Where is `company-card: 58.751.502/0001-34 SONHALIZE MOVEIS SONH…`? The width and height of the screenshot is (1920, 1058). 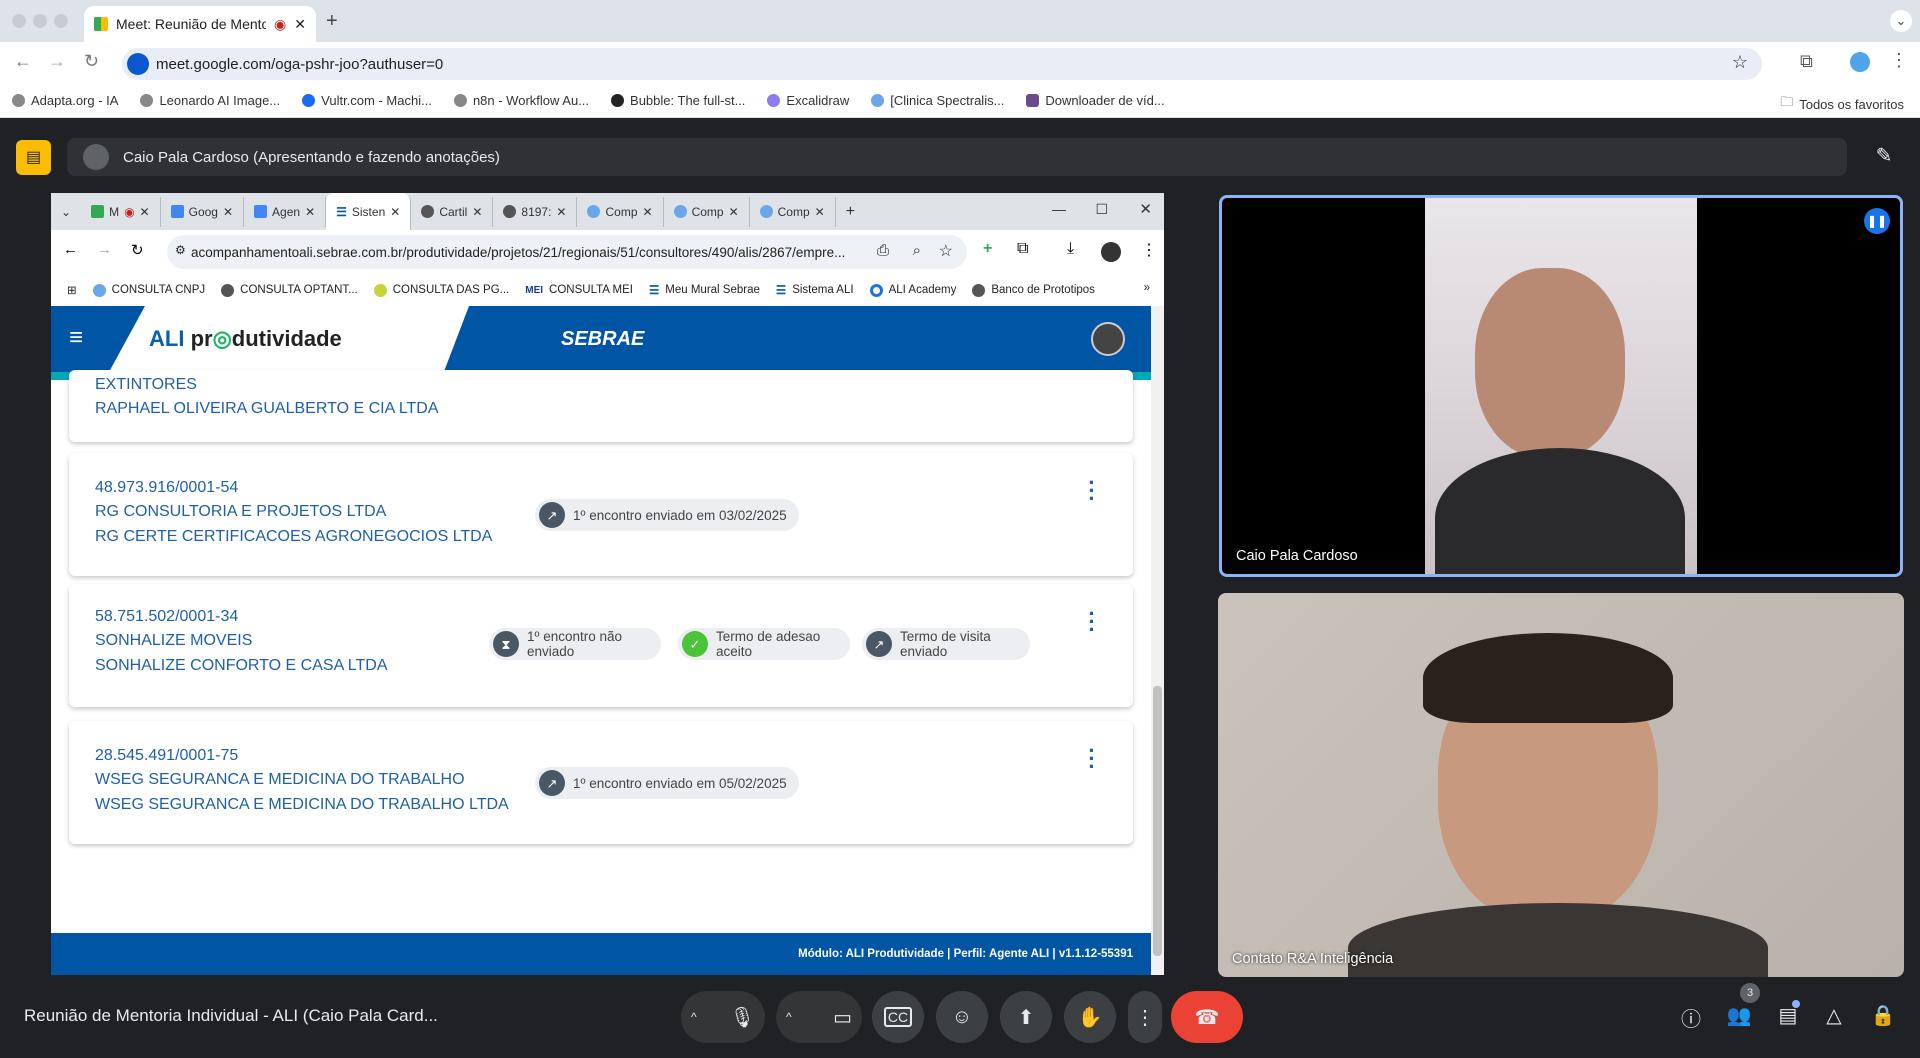 company-card: 58.751.502/0001-34 SONHALIZE MOVEIS SONH… is located at coordinates (601, 645).